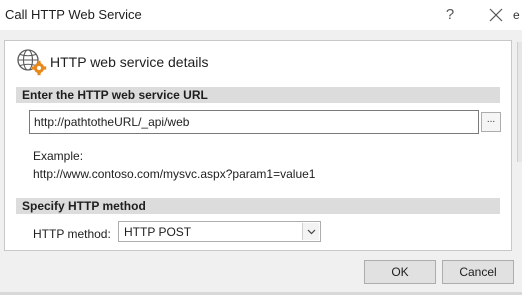 This screenshot has width=522, height=295. I want to click on url-input: http://pathtotheURL/_api/web, so click(254, 122).